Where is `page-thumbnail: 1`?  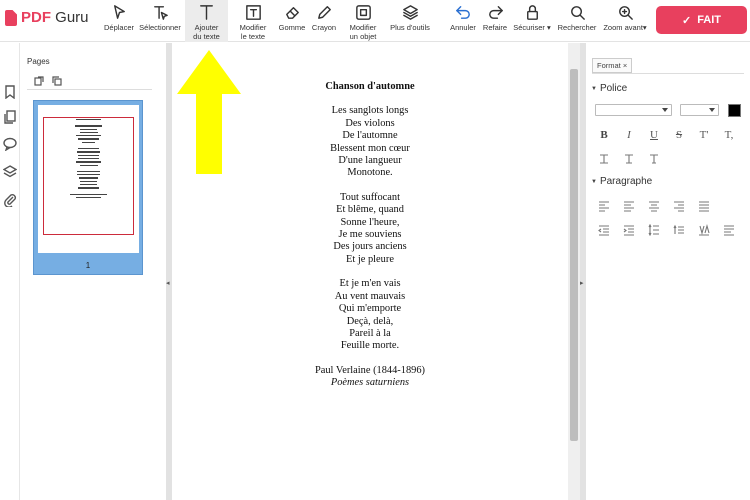 page-thumbnail: 1 is located at coordinates (88, 187).